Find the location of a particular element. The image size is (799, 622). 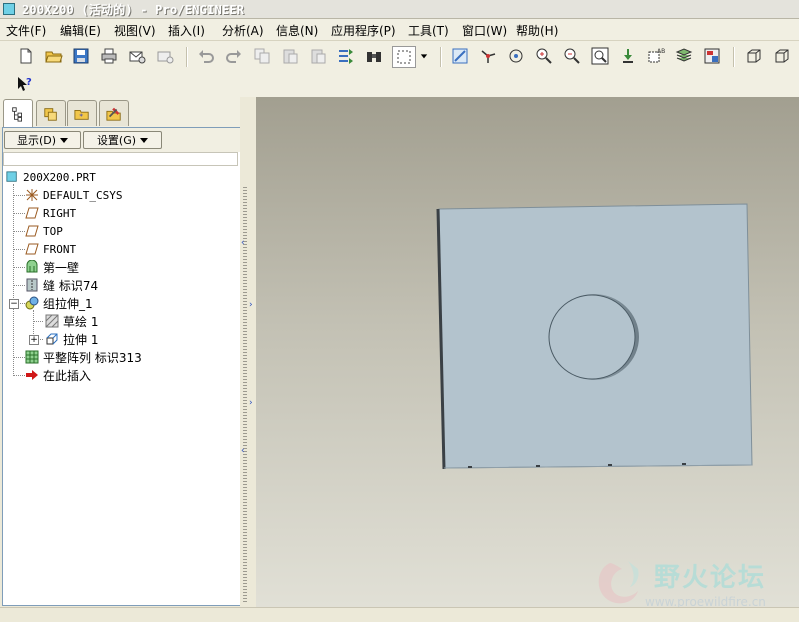

tree-item-label: DEFAULT_CSYS is located at coordinates (83, 195).